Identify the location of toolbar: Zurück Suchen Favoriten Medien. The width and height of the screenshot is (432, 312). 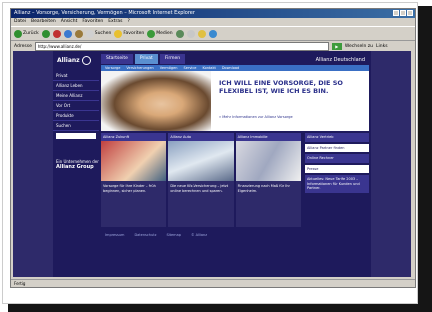
(213, 33).